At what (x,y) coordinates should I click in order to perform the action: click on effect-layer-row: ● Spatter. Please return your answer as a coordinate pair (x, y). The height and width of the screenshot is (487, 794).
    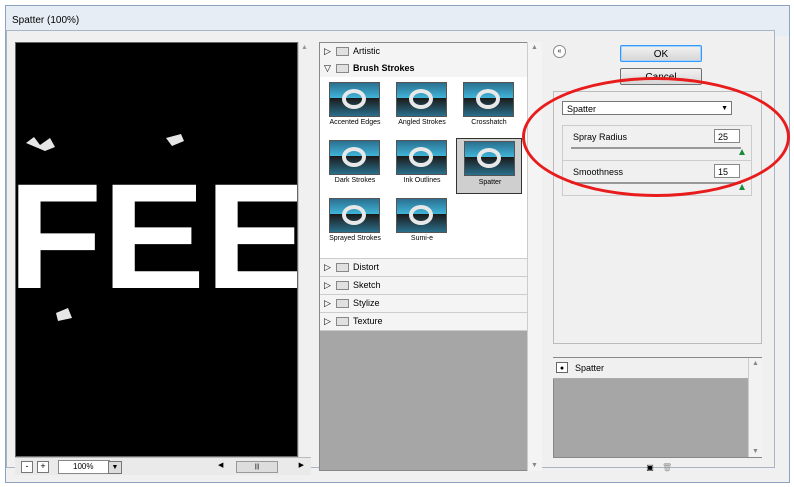
    Looking at the image, I should click on (650, 368).